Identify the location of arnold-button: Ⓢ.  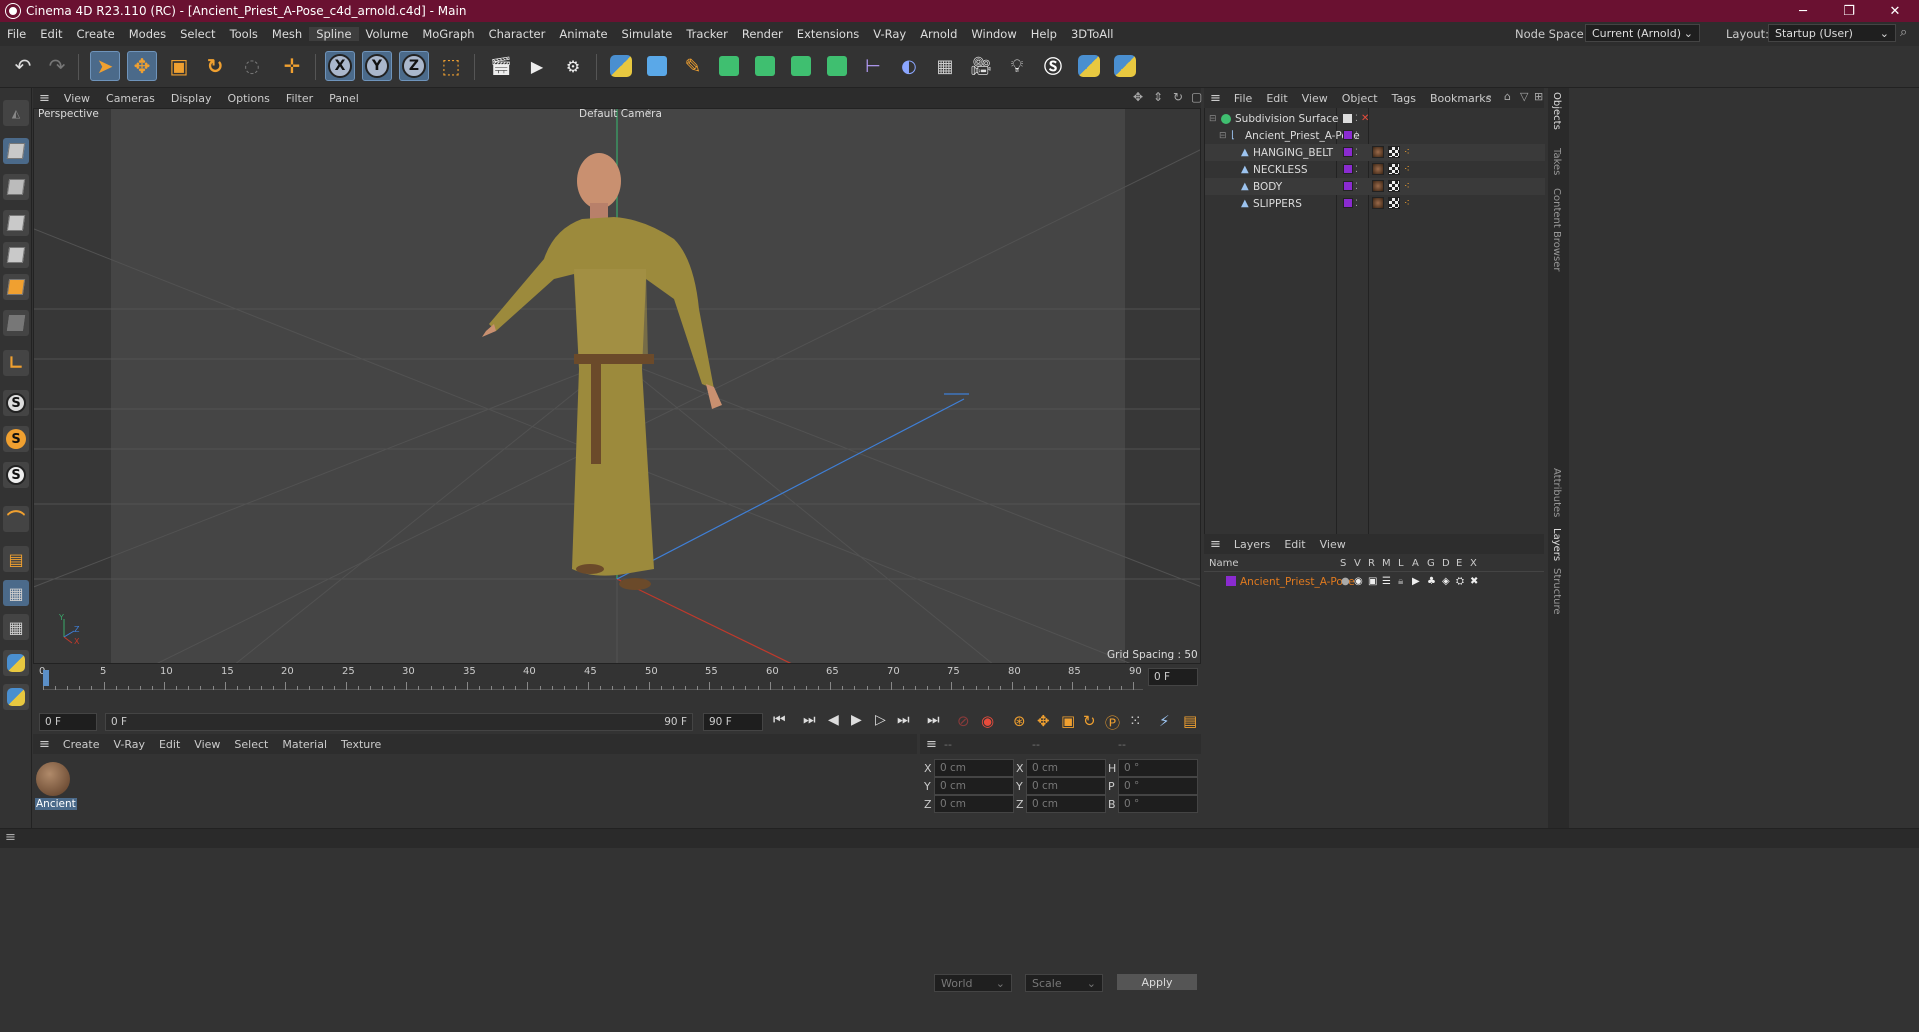
(1053, 66).